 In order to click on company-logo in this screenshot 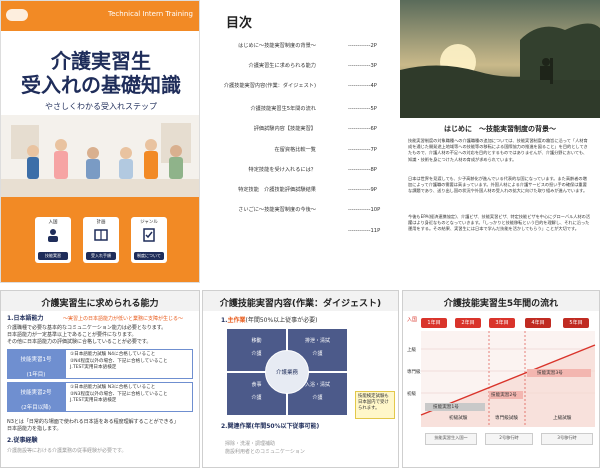, I will do `click(17, 15)`.